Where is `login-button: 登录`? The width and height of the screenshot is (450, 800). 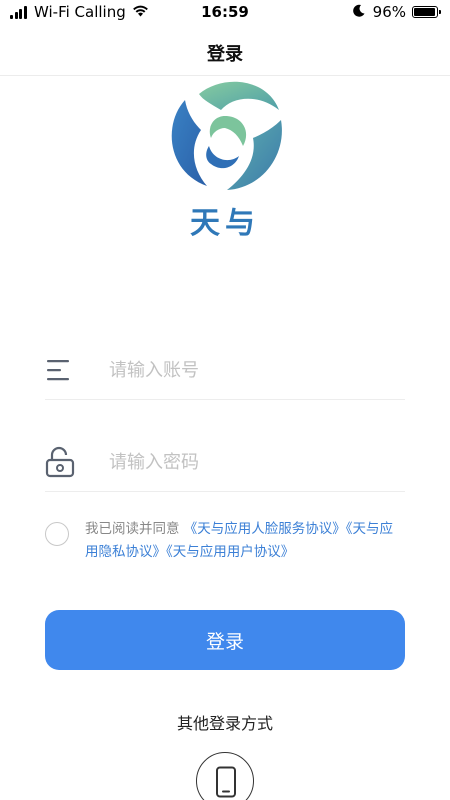 login-button: 登录 is located at coordinates (225, 640).